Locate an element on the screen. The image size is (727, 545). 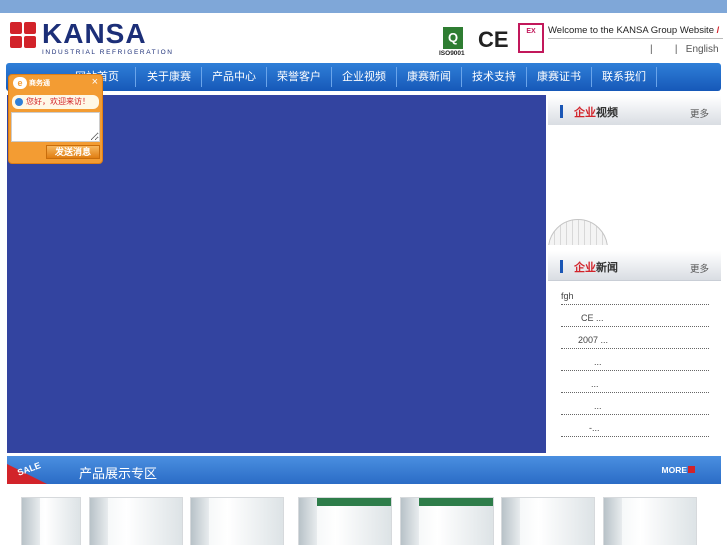
arrow-right-icon is located at coordinates (691, 469).